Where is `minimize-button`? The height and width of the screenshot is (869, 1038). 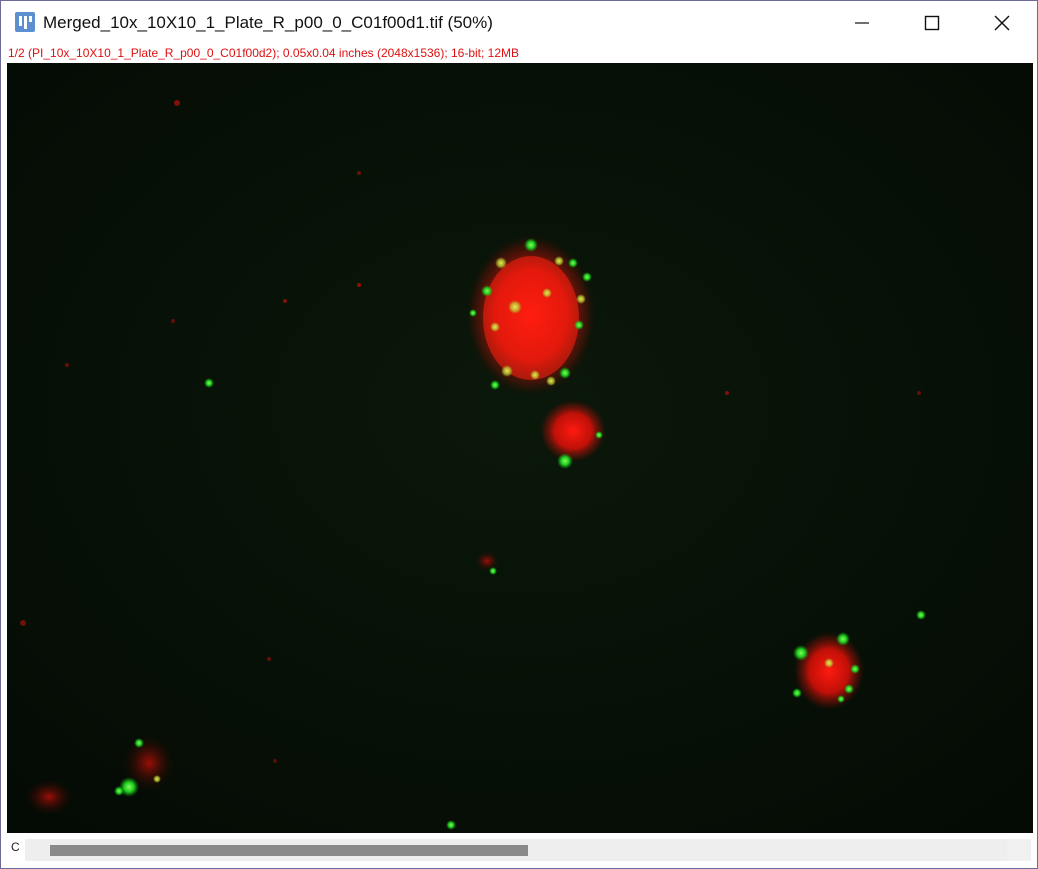 minimize-button is located at coordinates (862, 23).